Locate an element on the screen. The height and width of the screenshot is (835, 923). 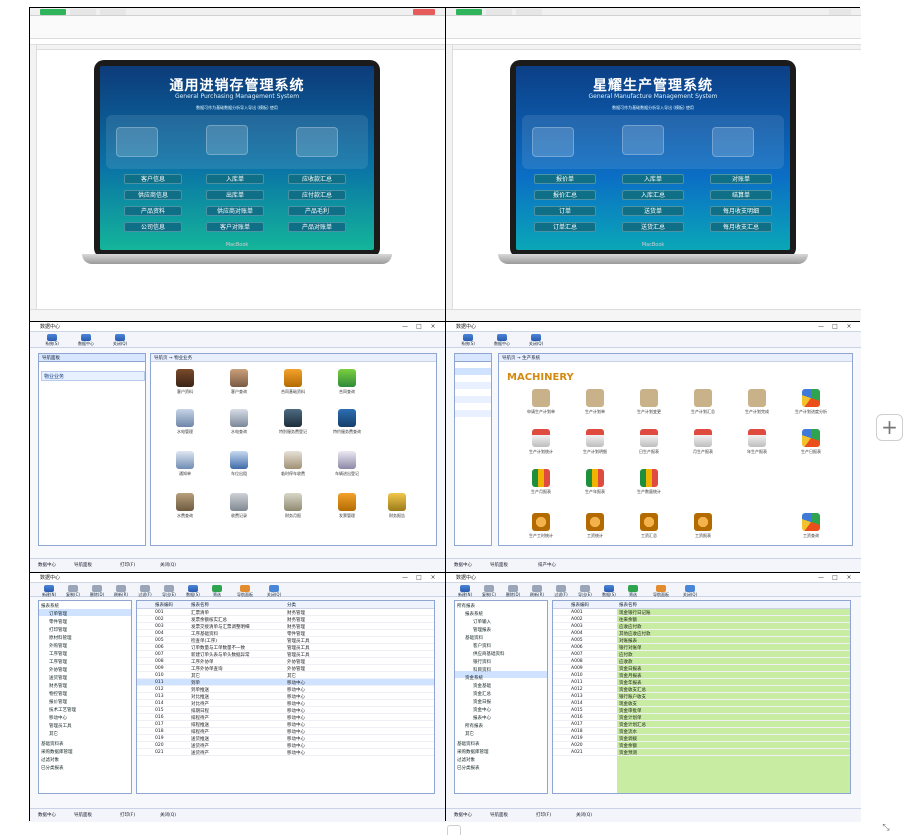
tree-item: 报表中心 is located at coordinates (482, 718).